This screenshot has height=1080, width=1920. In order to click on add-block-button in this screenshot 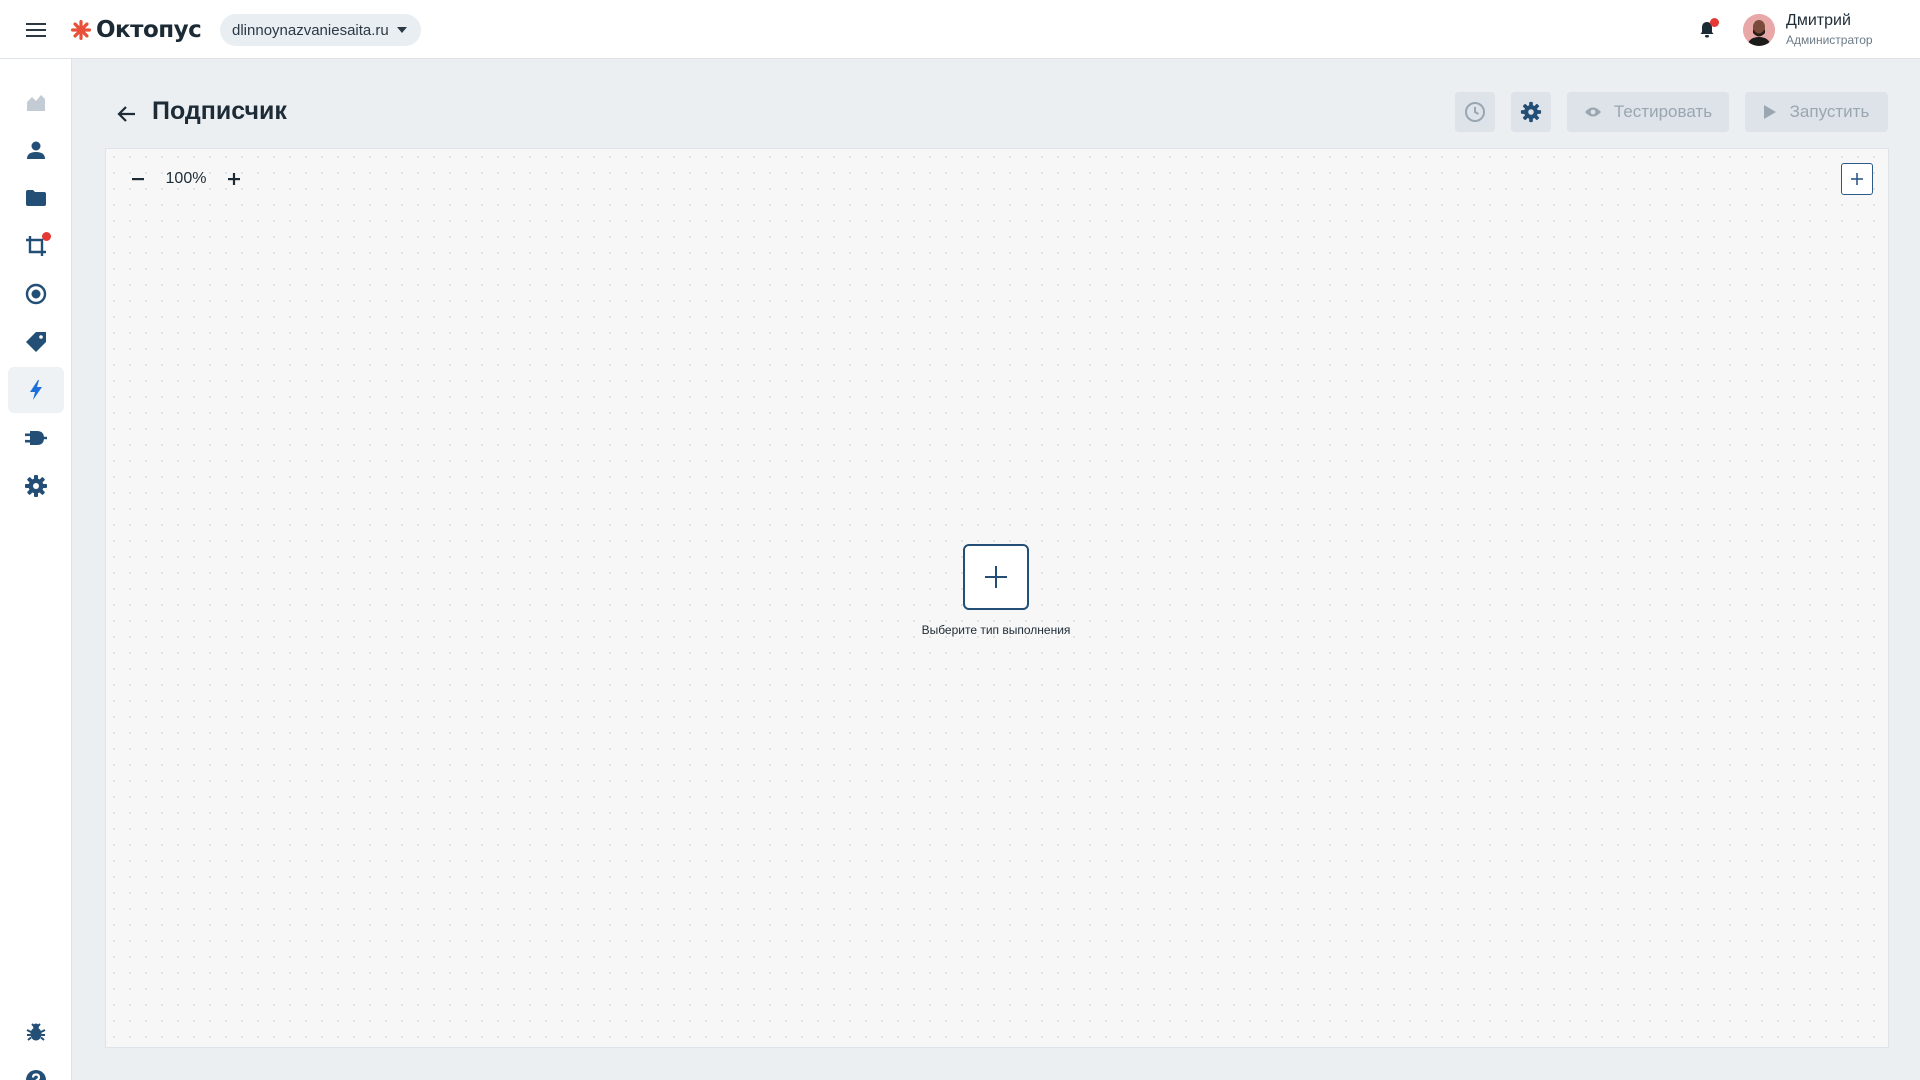, I will do `click(1857, 179)`.